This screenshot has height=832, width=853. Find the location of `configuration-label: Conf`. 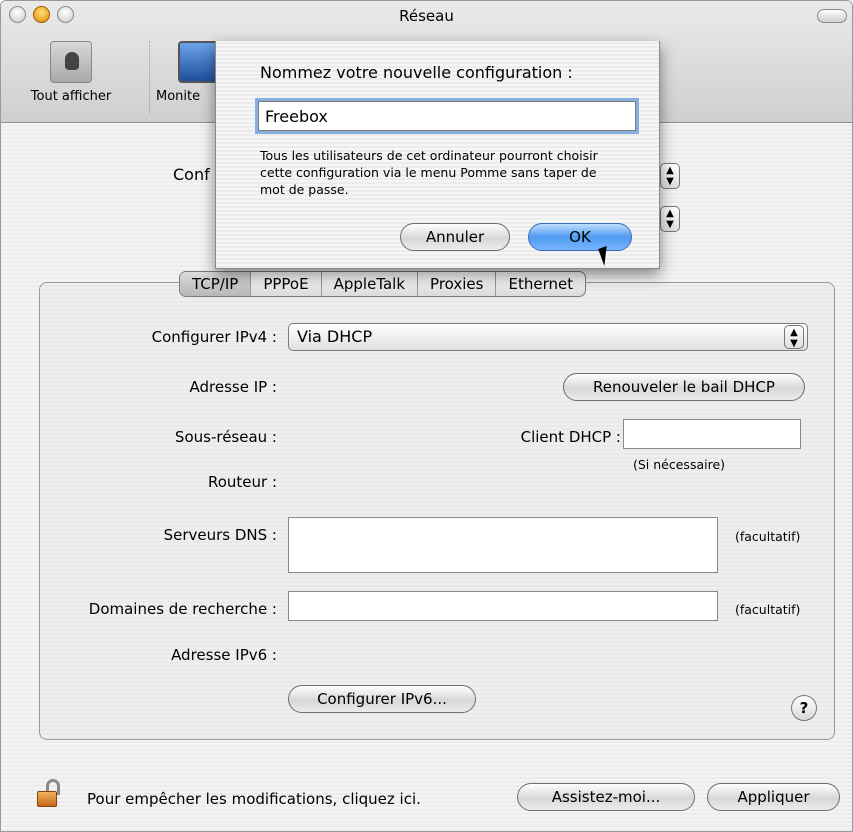

configuration-label: Conf is located at coordinates (191, 174).